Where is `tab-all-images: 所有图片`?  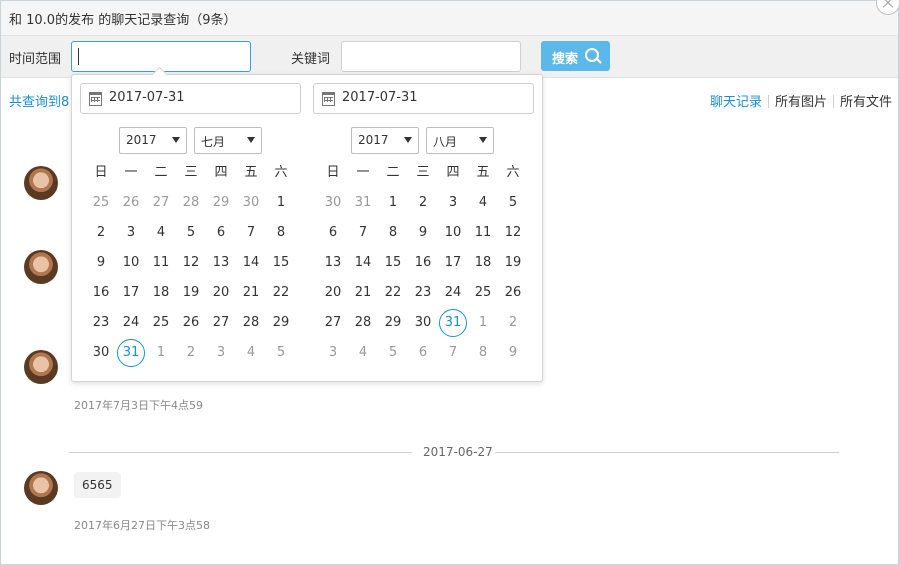
tab-all-images: 所有图片 is located at coordinates (801, 100).